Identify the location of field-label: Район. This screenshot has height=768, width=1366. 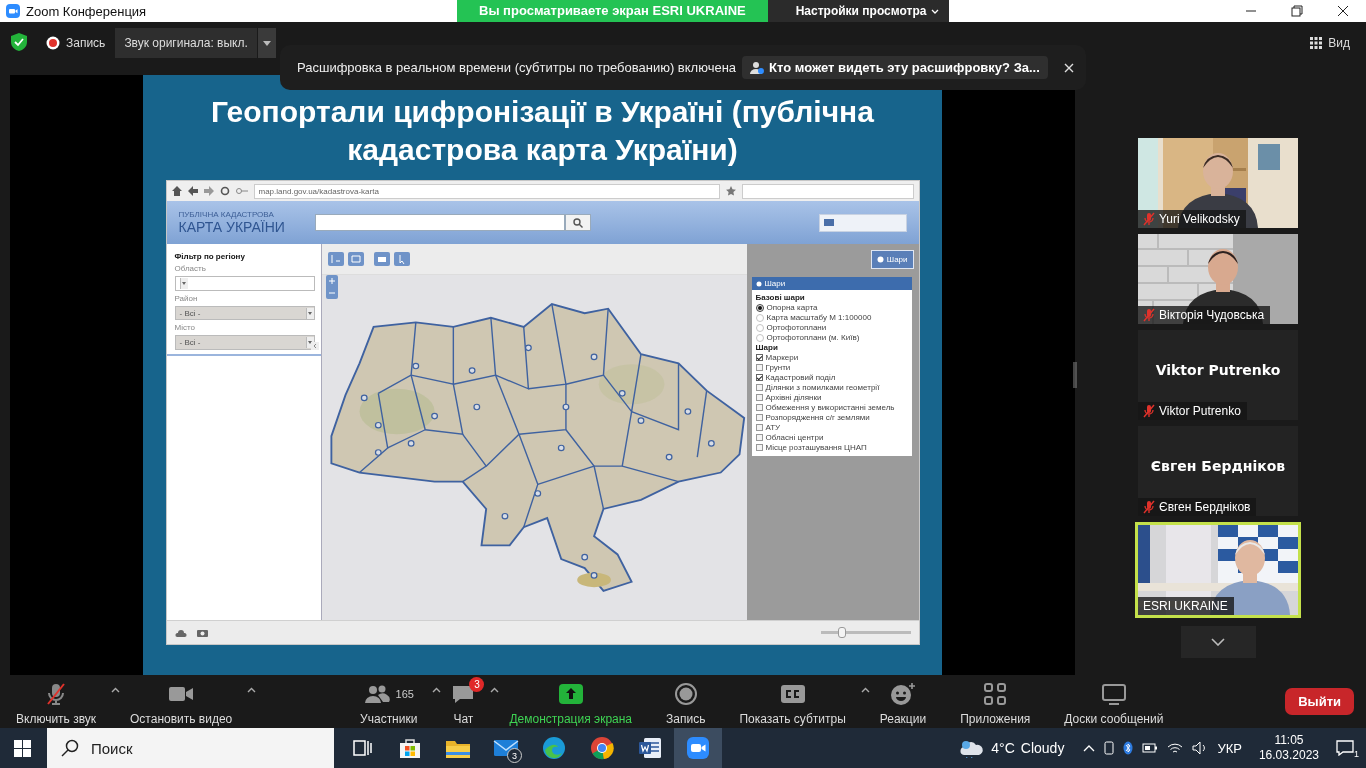
(186, 298).